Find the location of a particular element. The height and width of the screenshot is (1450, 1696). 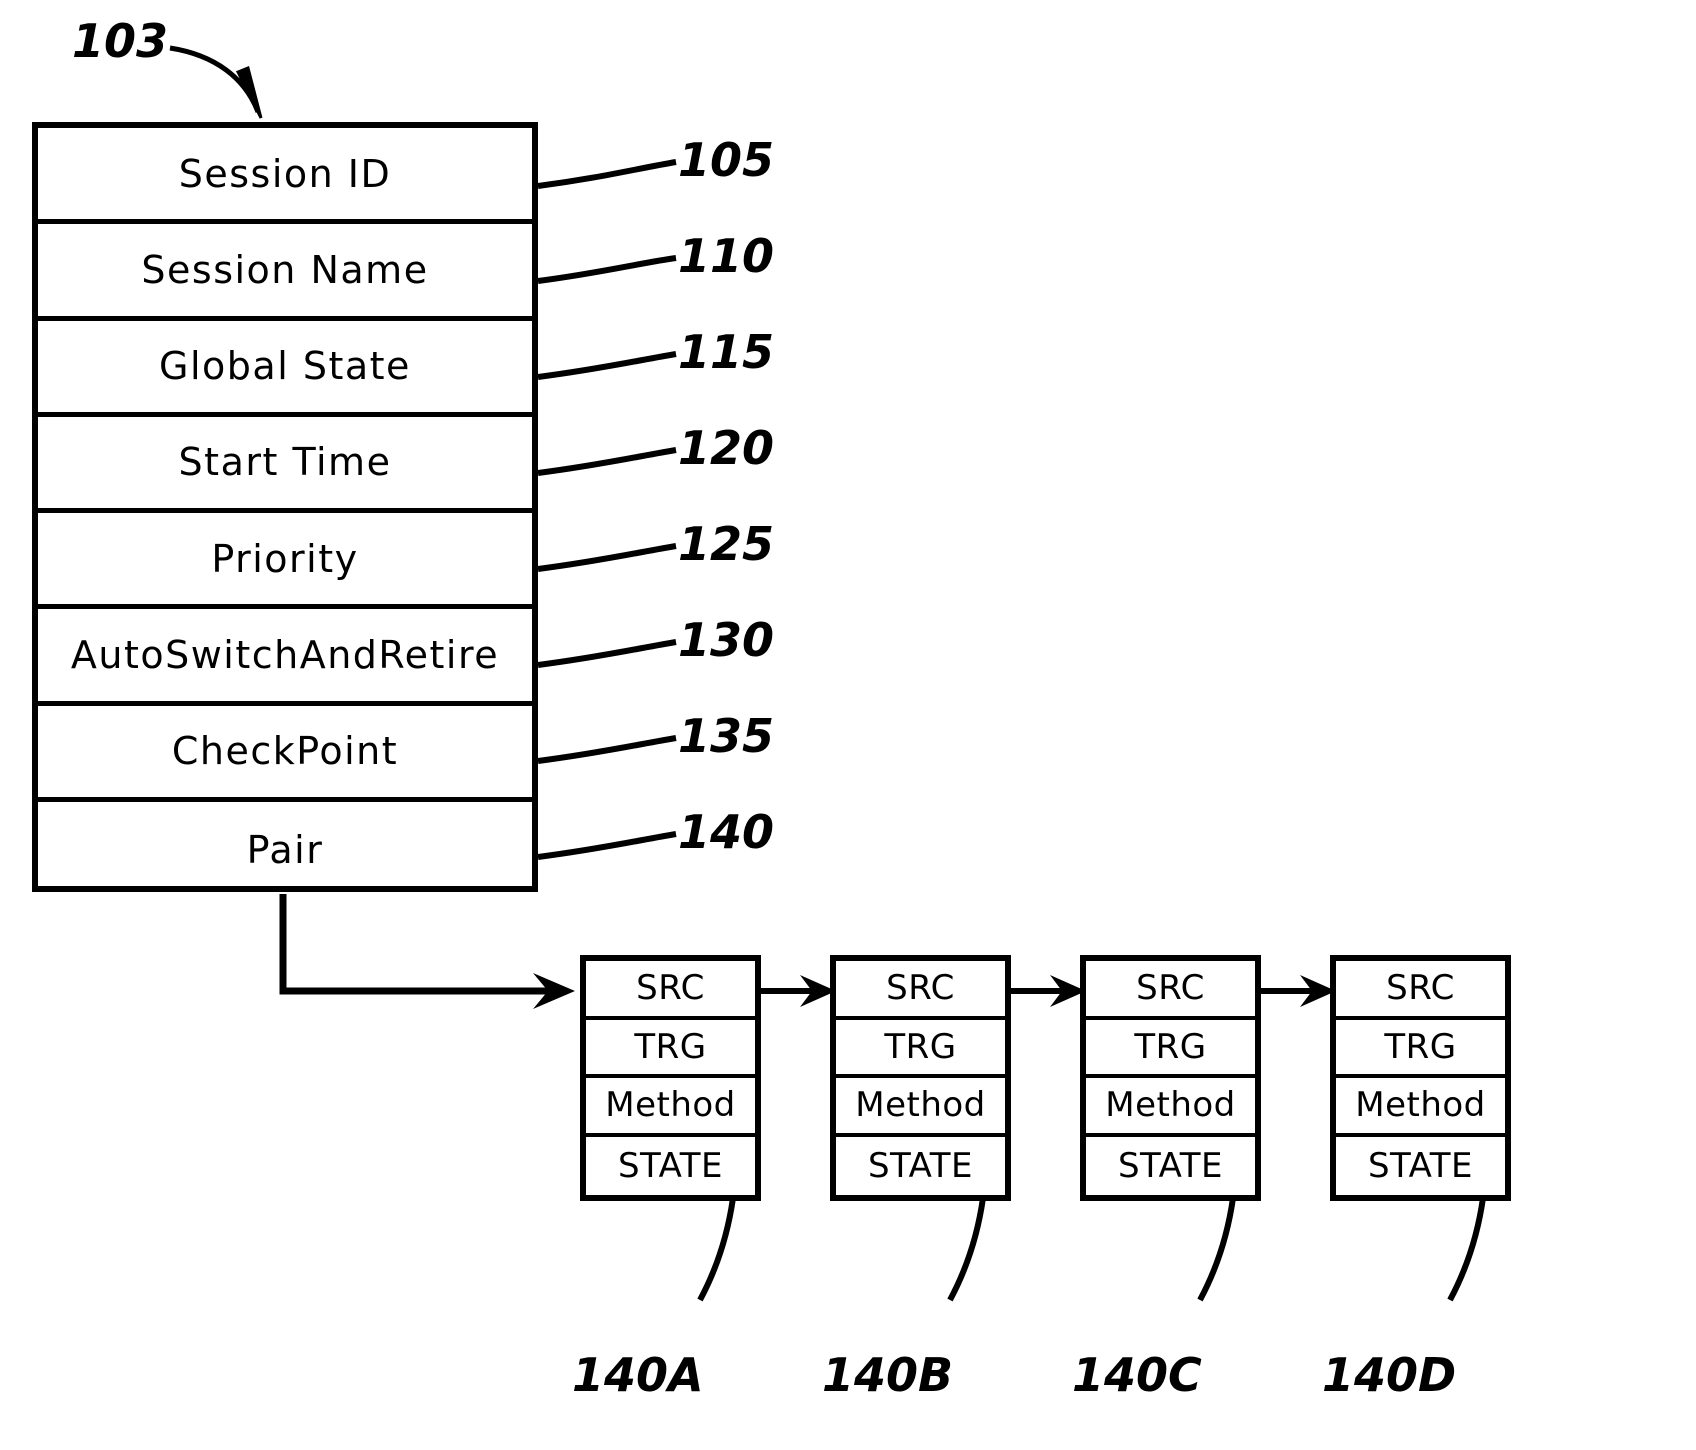

pair-node-140C: SRC TRG Method STATE is located at coordinates (1170, 1078).